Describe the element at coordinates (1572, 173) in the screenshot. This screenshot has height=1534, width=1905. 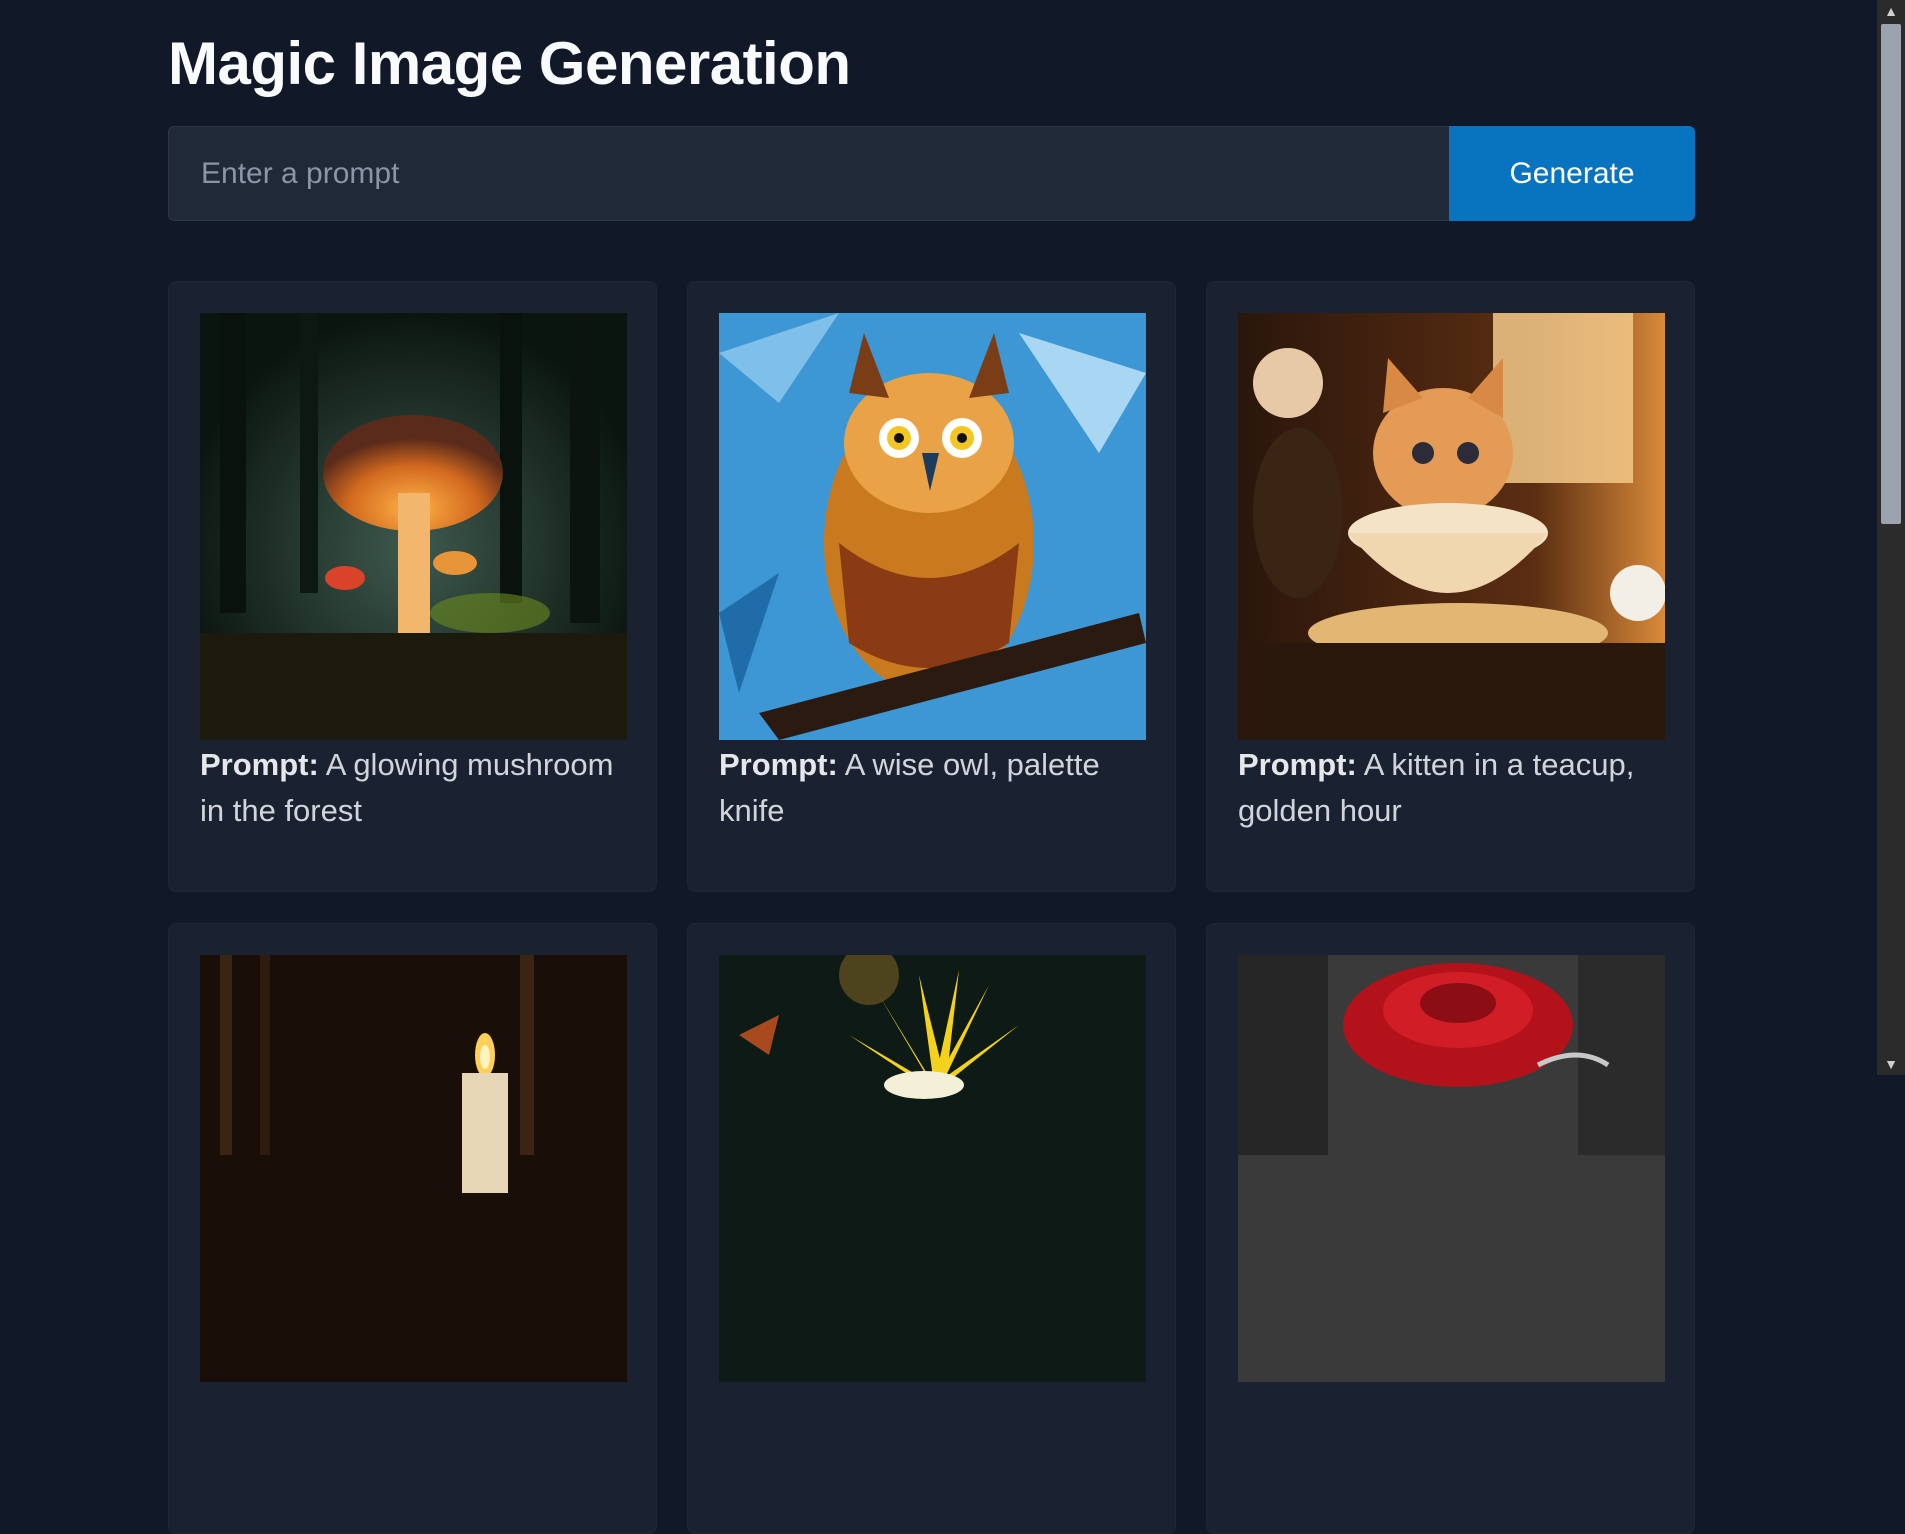
I see `generate-button: Generate` at that location.